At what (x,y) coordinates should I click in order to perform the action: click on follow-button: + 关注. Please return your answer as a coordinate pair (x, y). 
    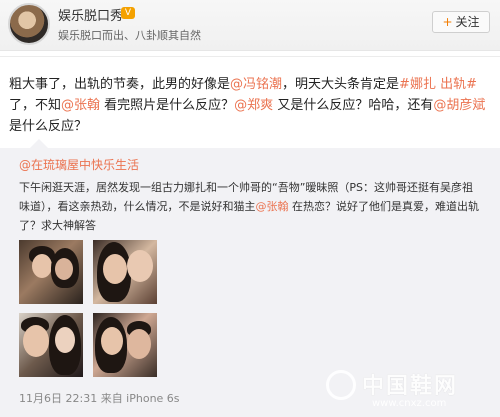
    Looking at the image, I should click on (461, 22).